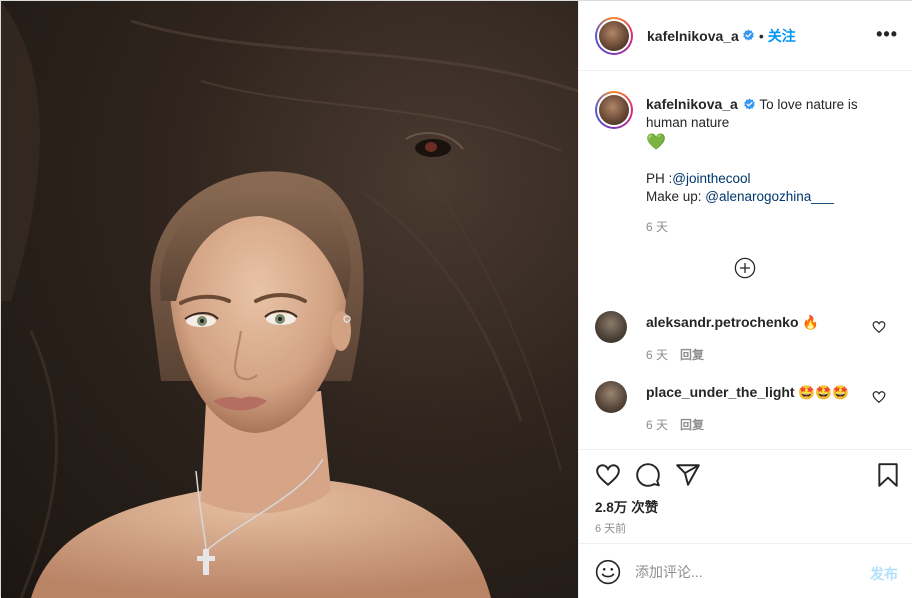 The image size is (912, 598). Describe the element at coordinates (722, 322) in the screenshot. I see `commenter-username: aleksandr.petrochenko` at that location.